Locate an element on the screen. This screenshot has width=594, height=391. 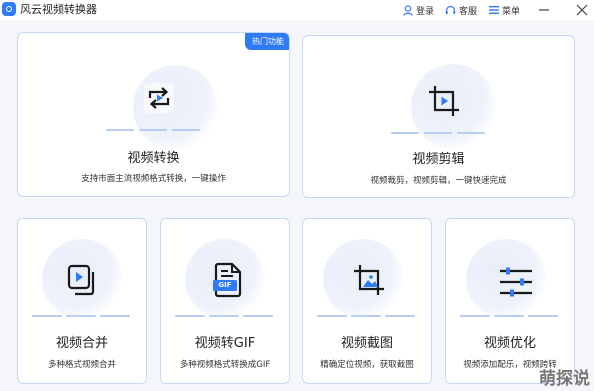
minimize-icon is located at coordinates (544, 10).